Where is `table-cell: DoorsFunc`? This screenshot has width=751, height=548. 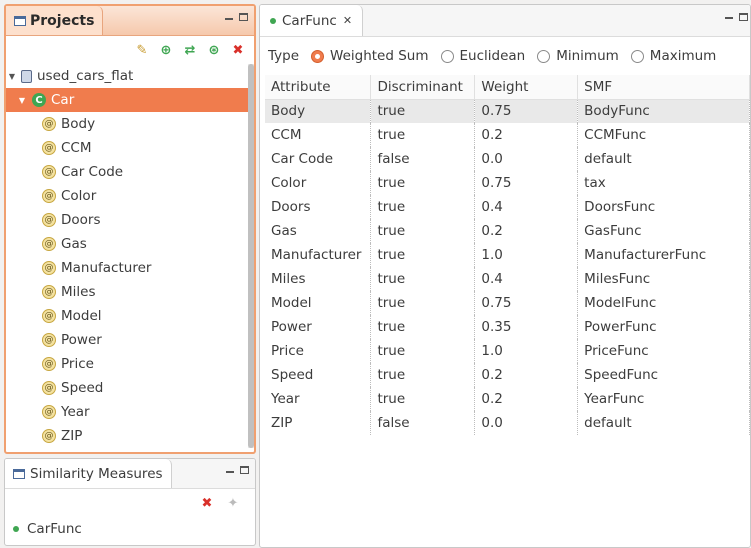
table-cell: DoorsFunc is located at coordinates (663, 207).